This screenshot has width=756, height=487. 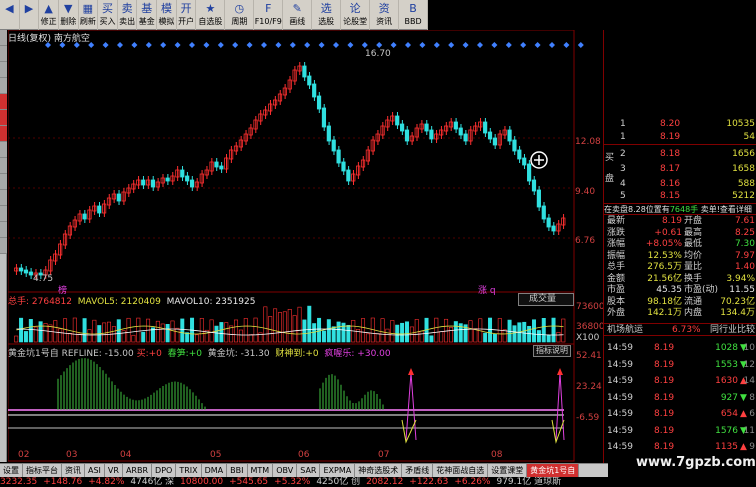 What do you see at coordinates (680, 196) in the screenshot?
I see `orderbook-row: 5 8.15 5212` at bounding box center [680, 196].